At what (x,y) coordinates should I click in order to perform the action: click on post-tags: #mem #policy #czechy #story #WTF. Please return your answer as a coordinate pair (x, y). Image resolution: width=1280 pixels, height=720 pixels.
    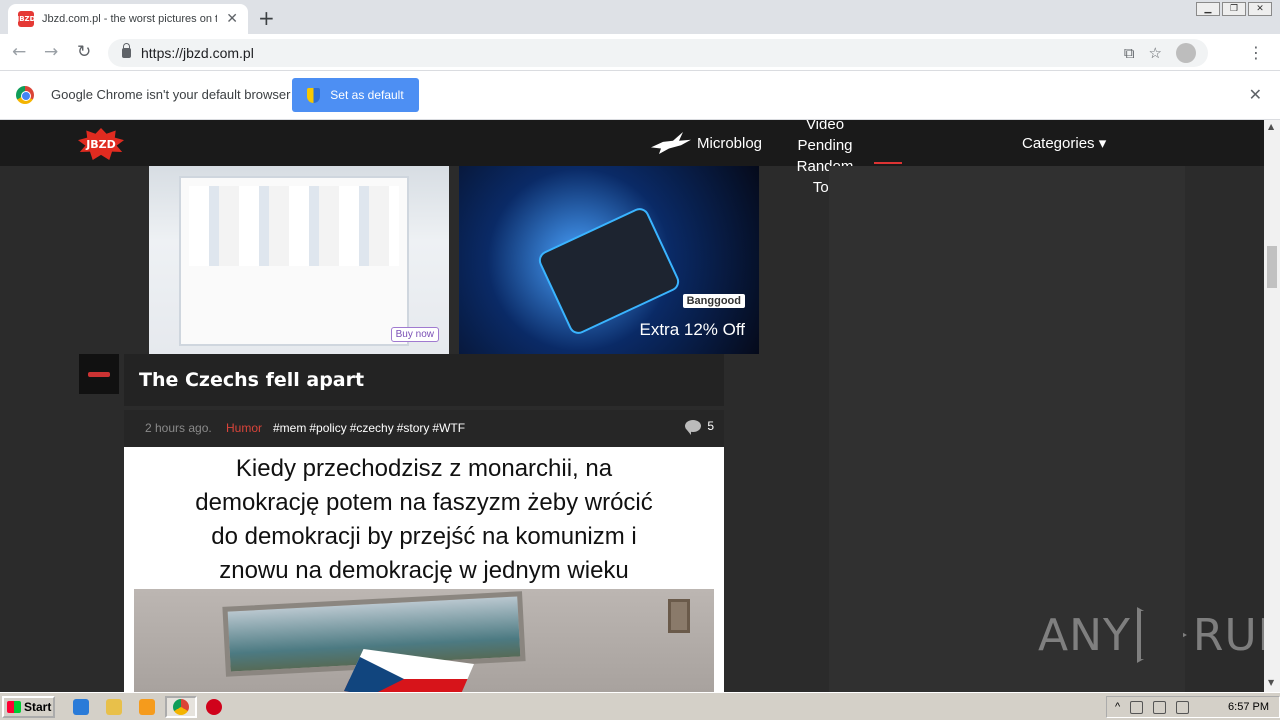
    Looking at the image, I should click on (369, 428).